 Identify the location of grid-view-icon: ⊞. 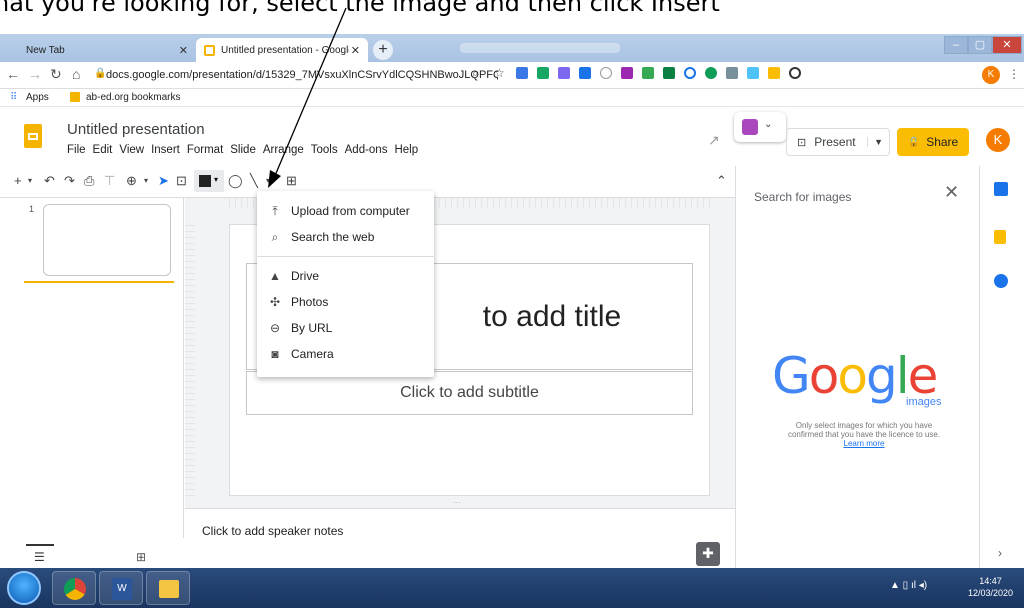
(141, 557).